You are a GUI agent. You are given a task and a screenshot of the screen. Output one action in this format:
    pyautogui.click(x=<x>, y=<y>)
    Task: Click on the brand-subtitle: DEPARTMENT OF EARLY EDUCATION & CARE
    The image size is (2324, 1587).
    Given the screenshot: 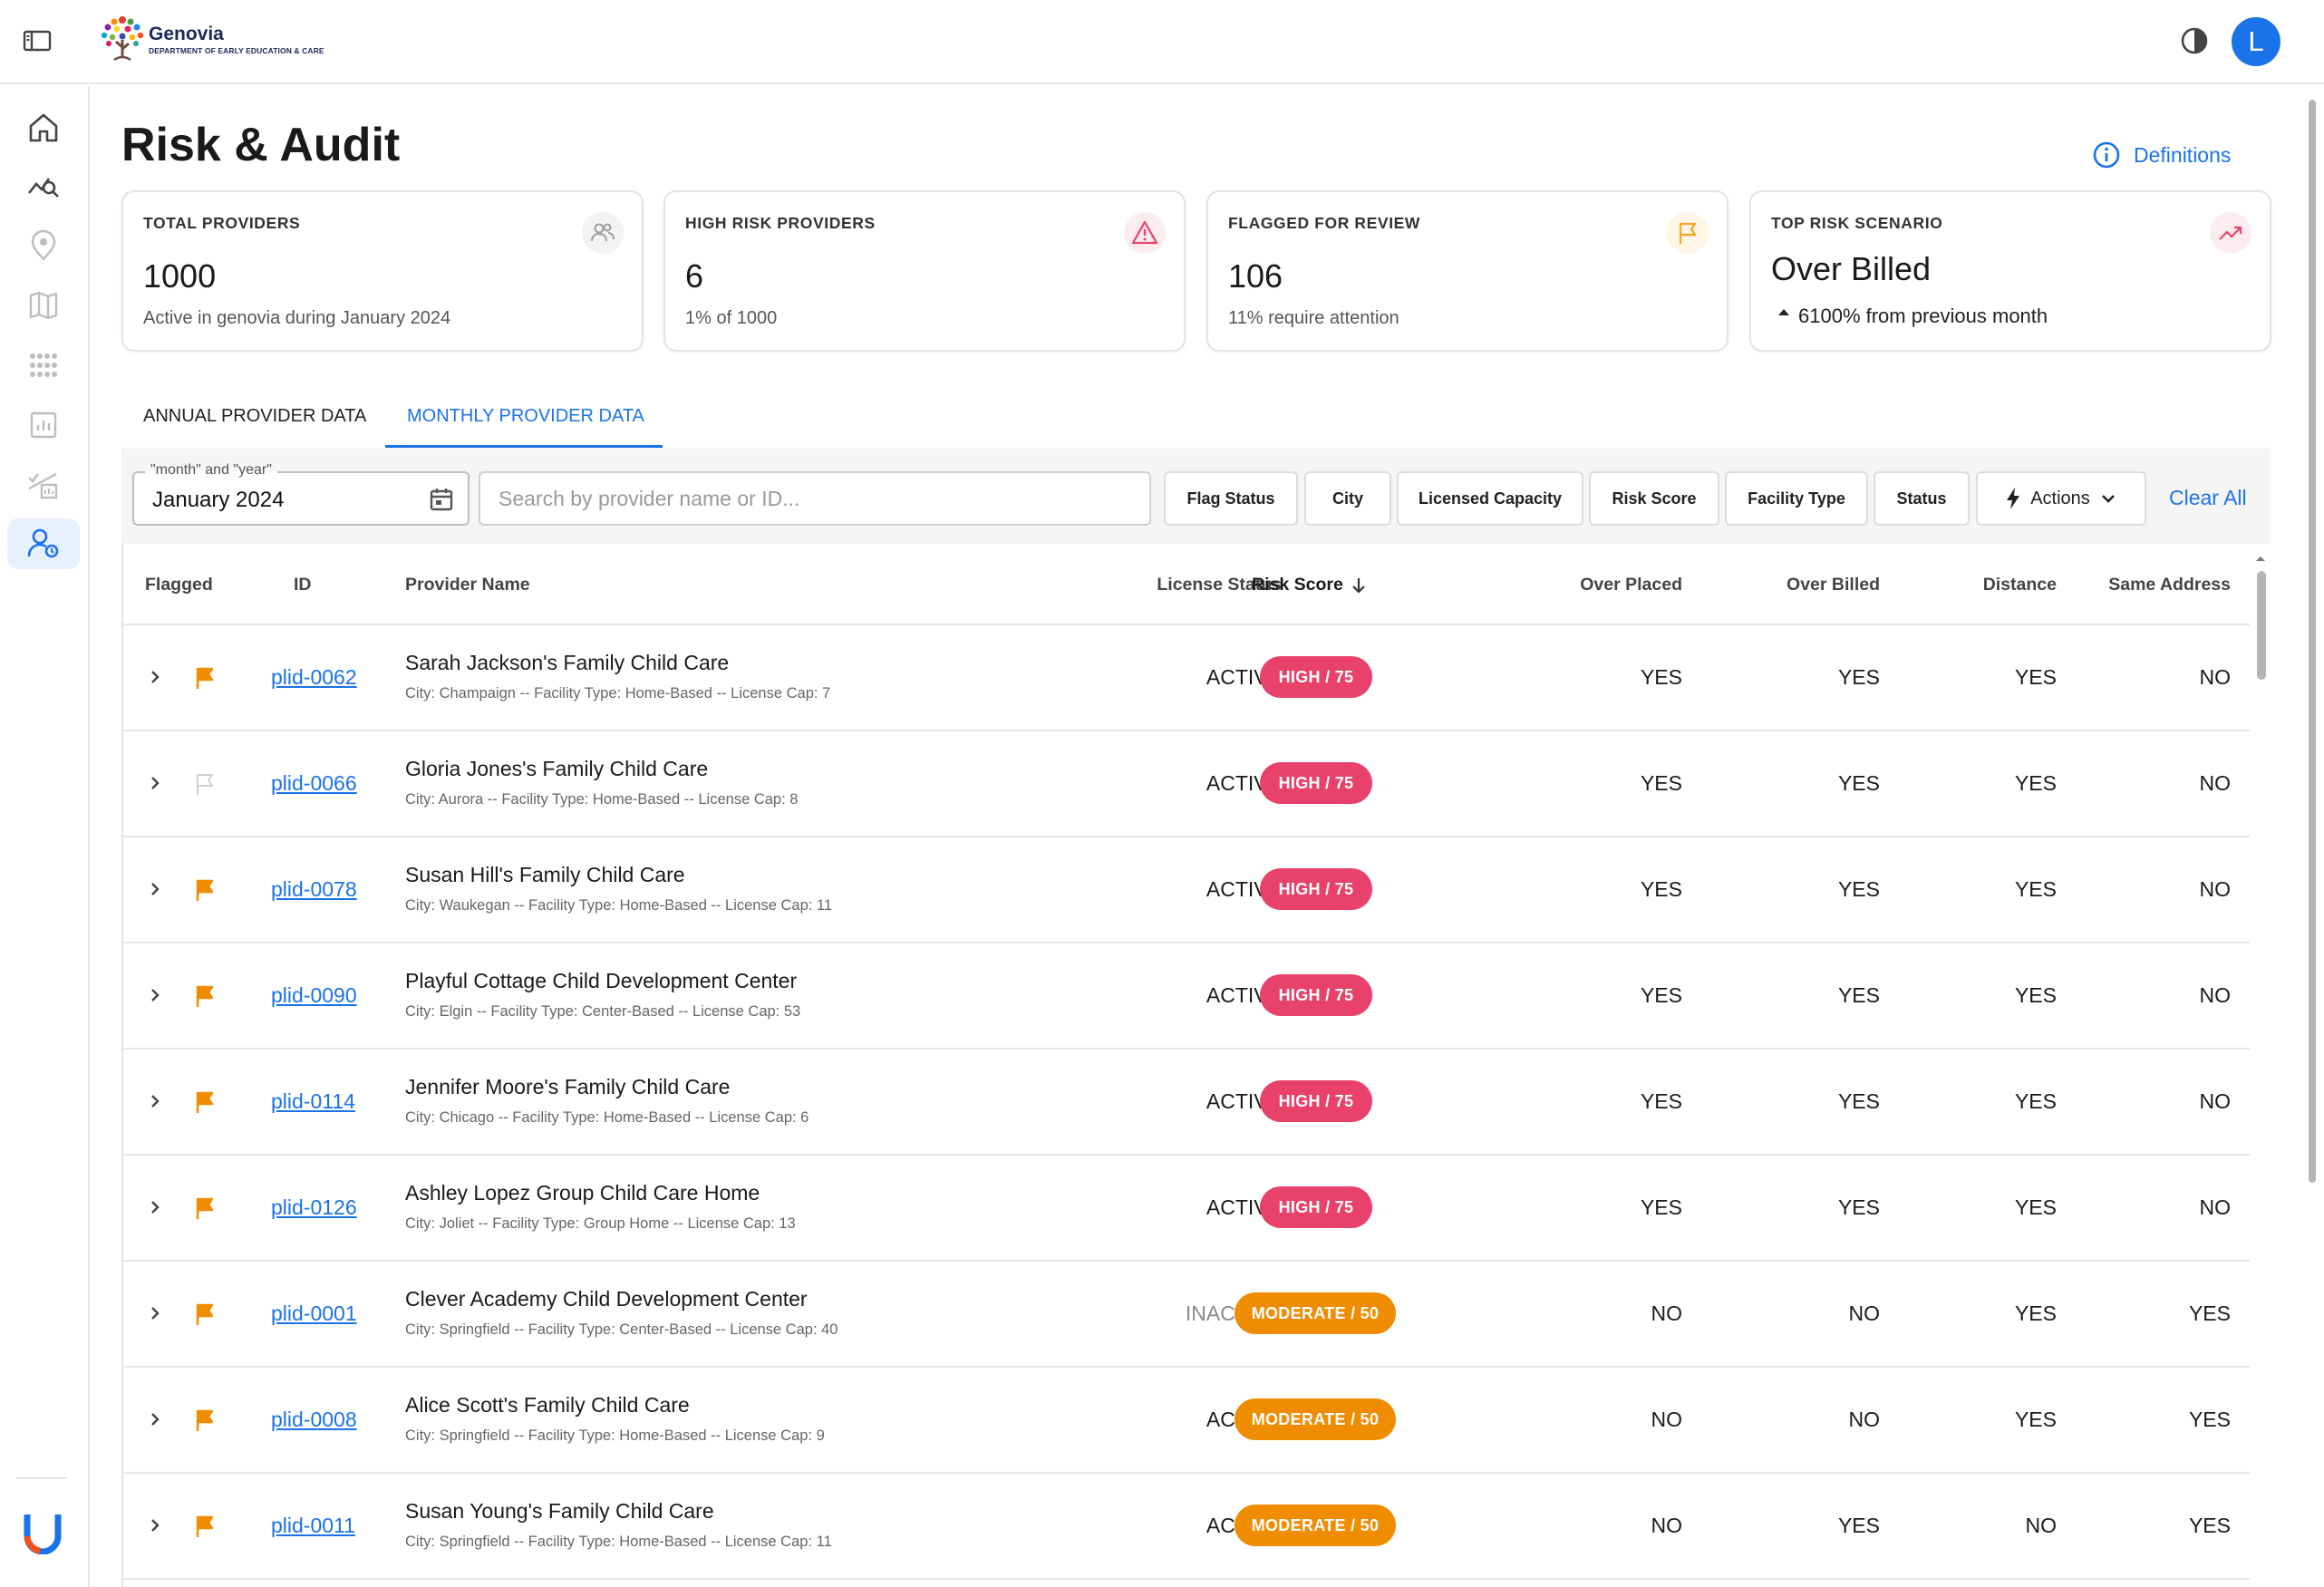 What is the action you would take?
    pyautogui.click(x=236, y=50)
    